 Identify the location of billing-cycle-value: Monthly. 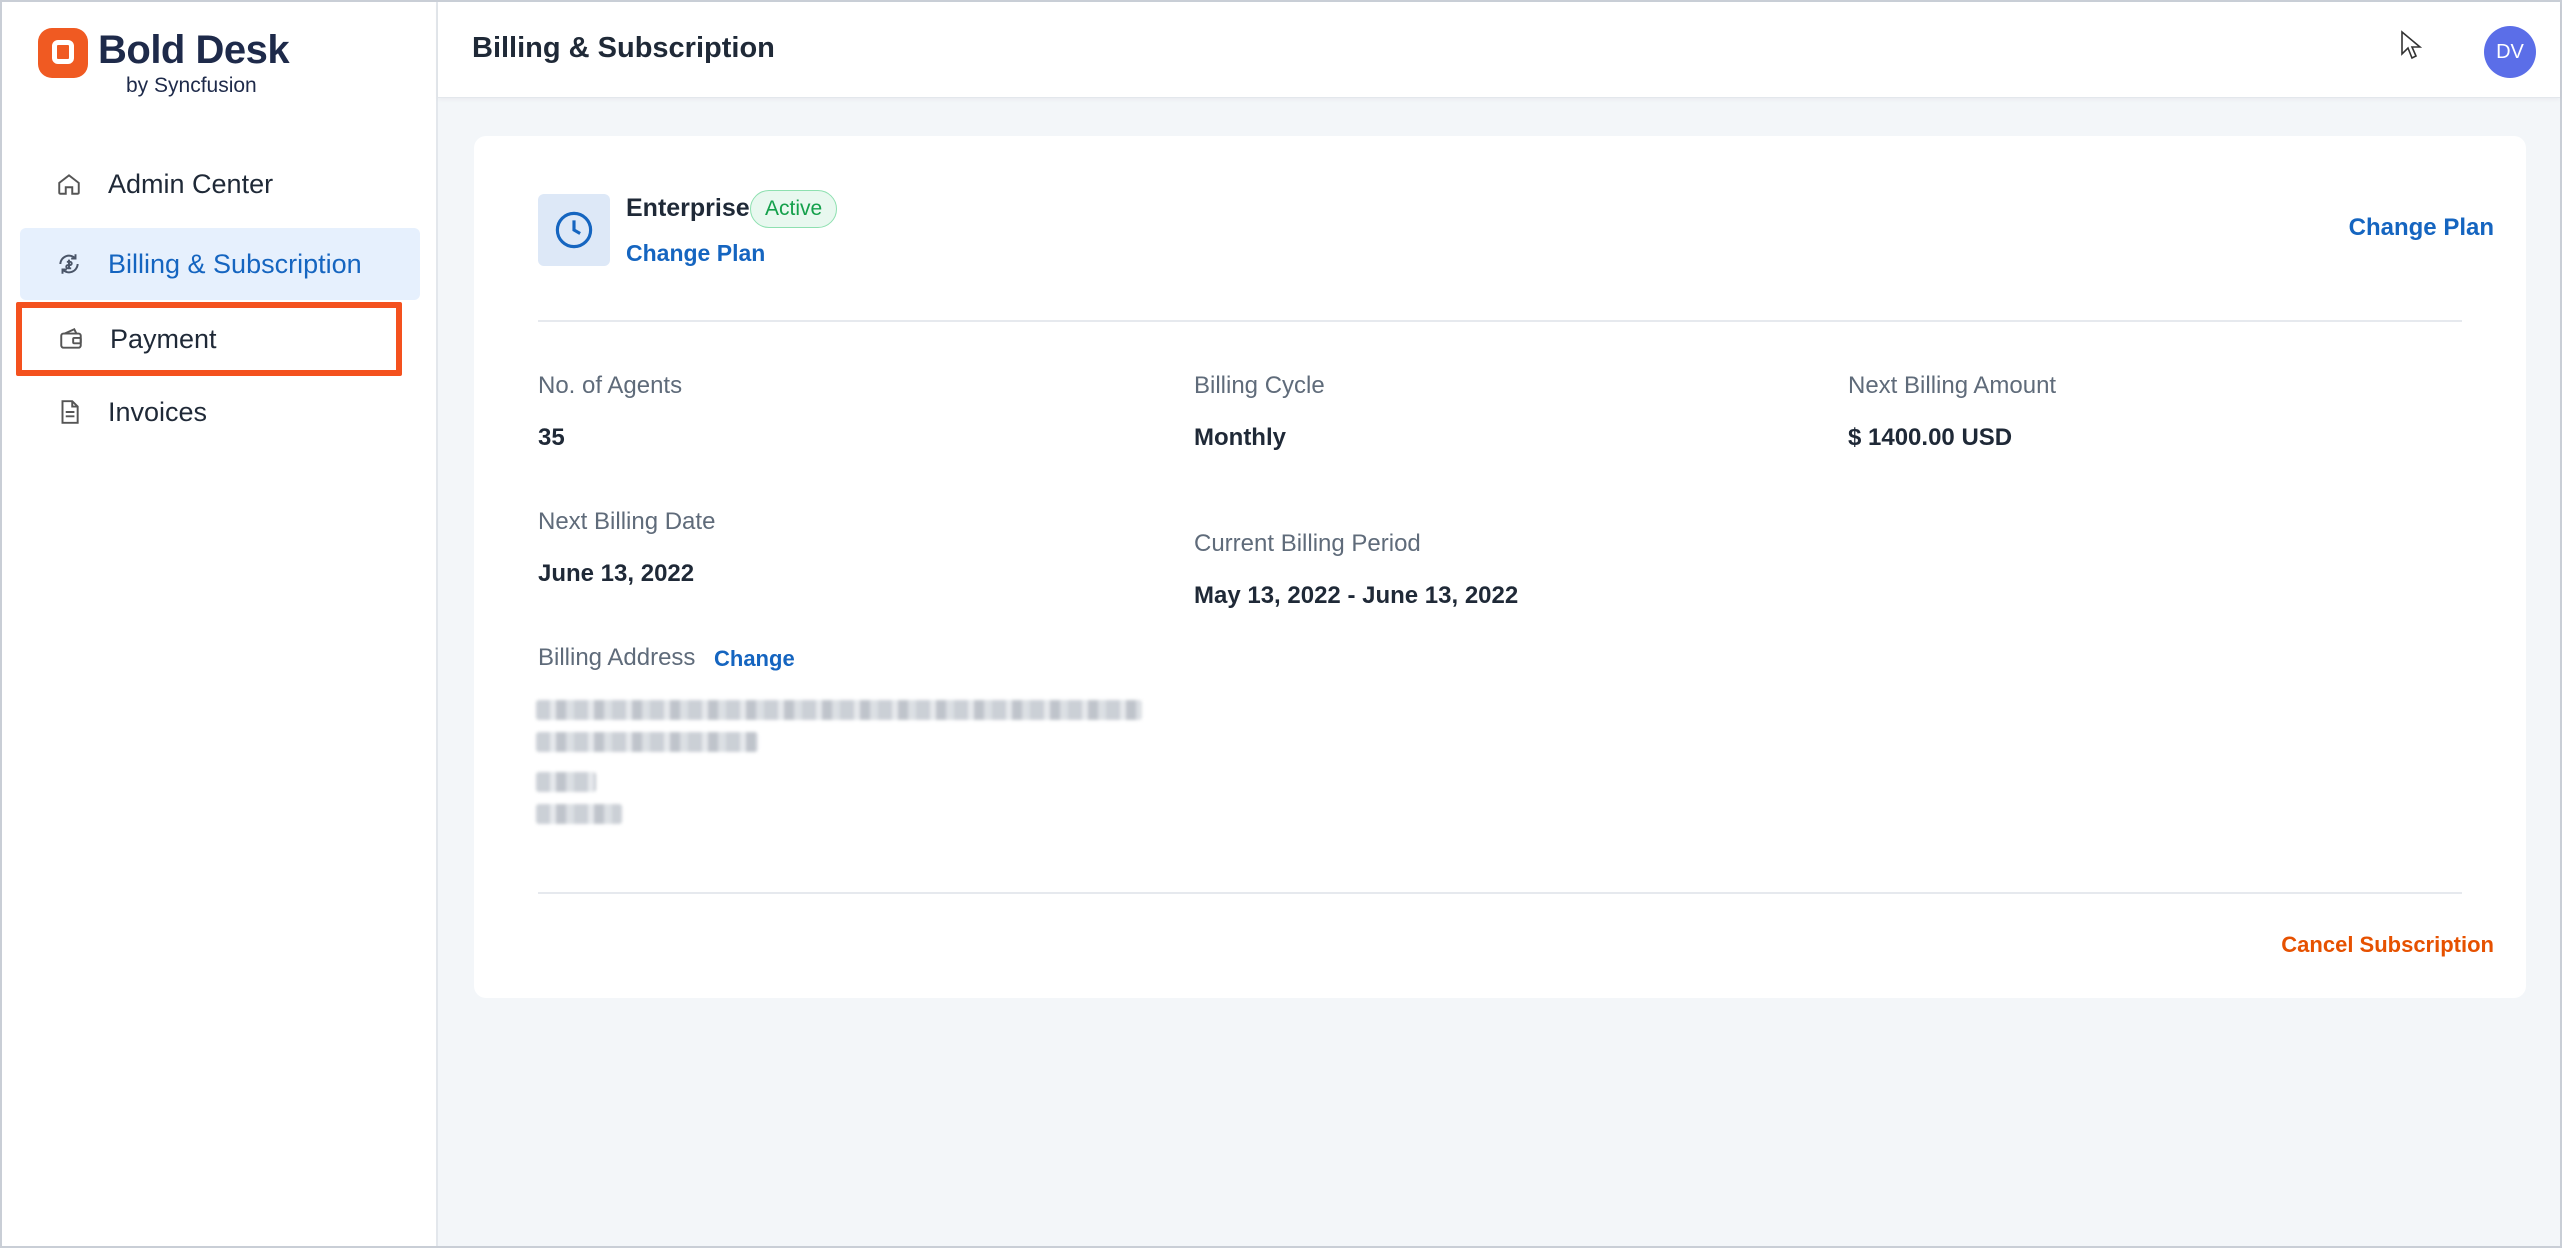
(1240, 437).